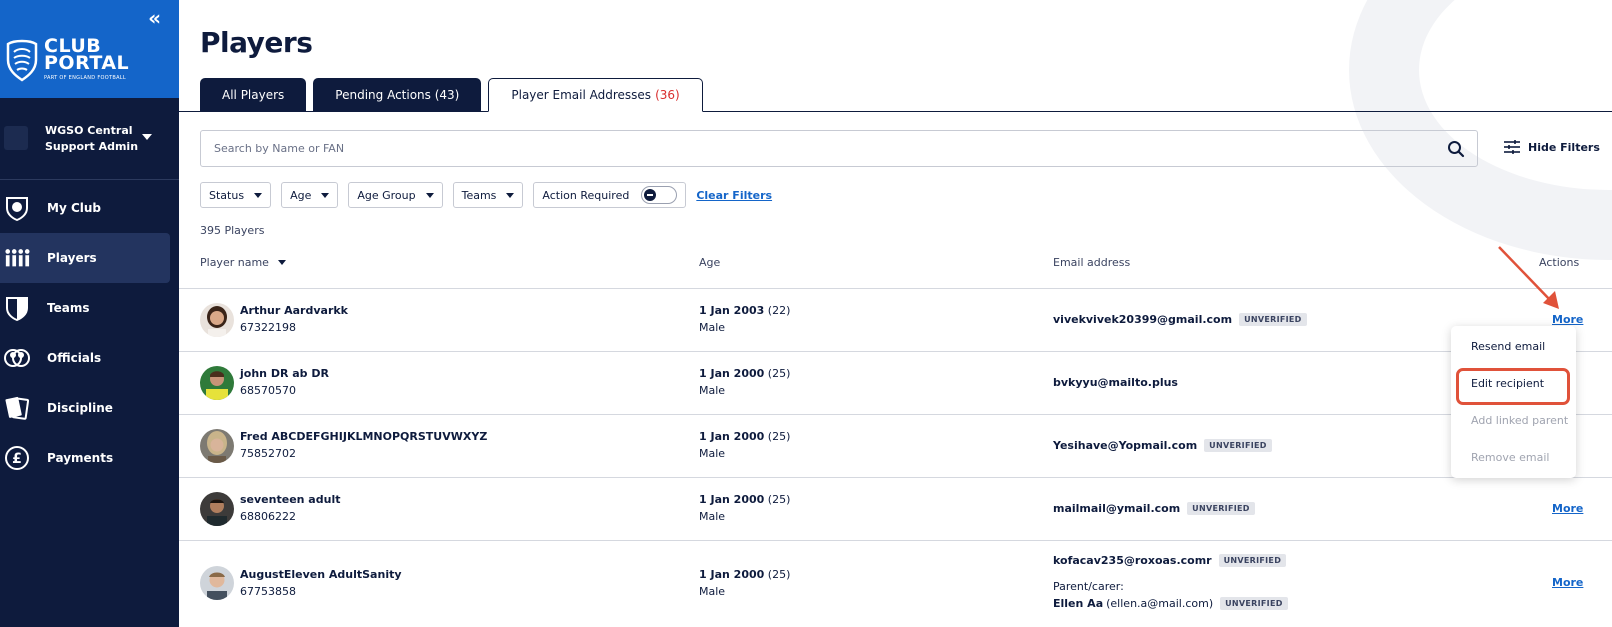 The image size is (1612, 627). I want to click on sidebar-item-label: Teams, so click(68, 308).